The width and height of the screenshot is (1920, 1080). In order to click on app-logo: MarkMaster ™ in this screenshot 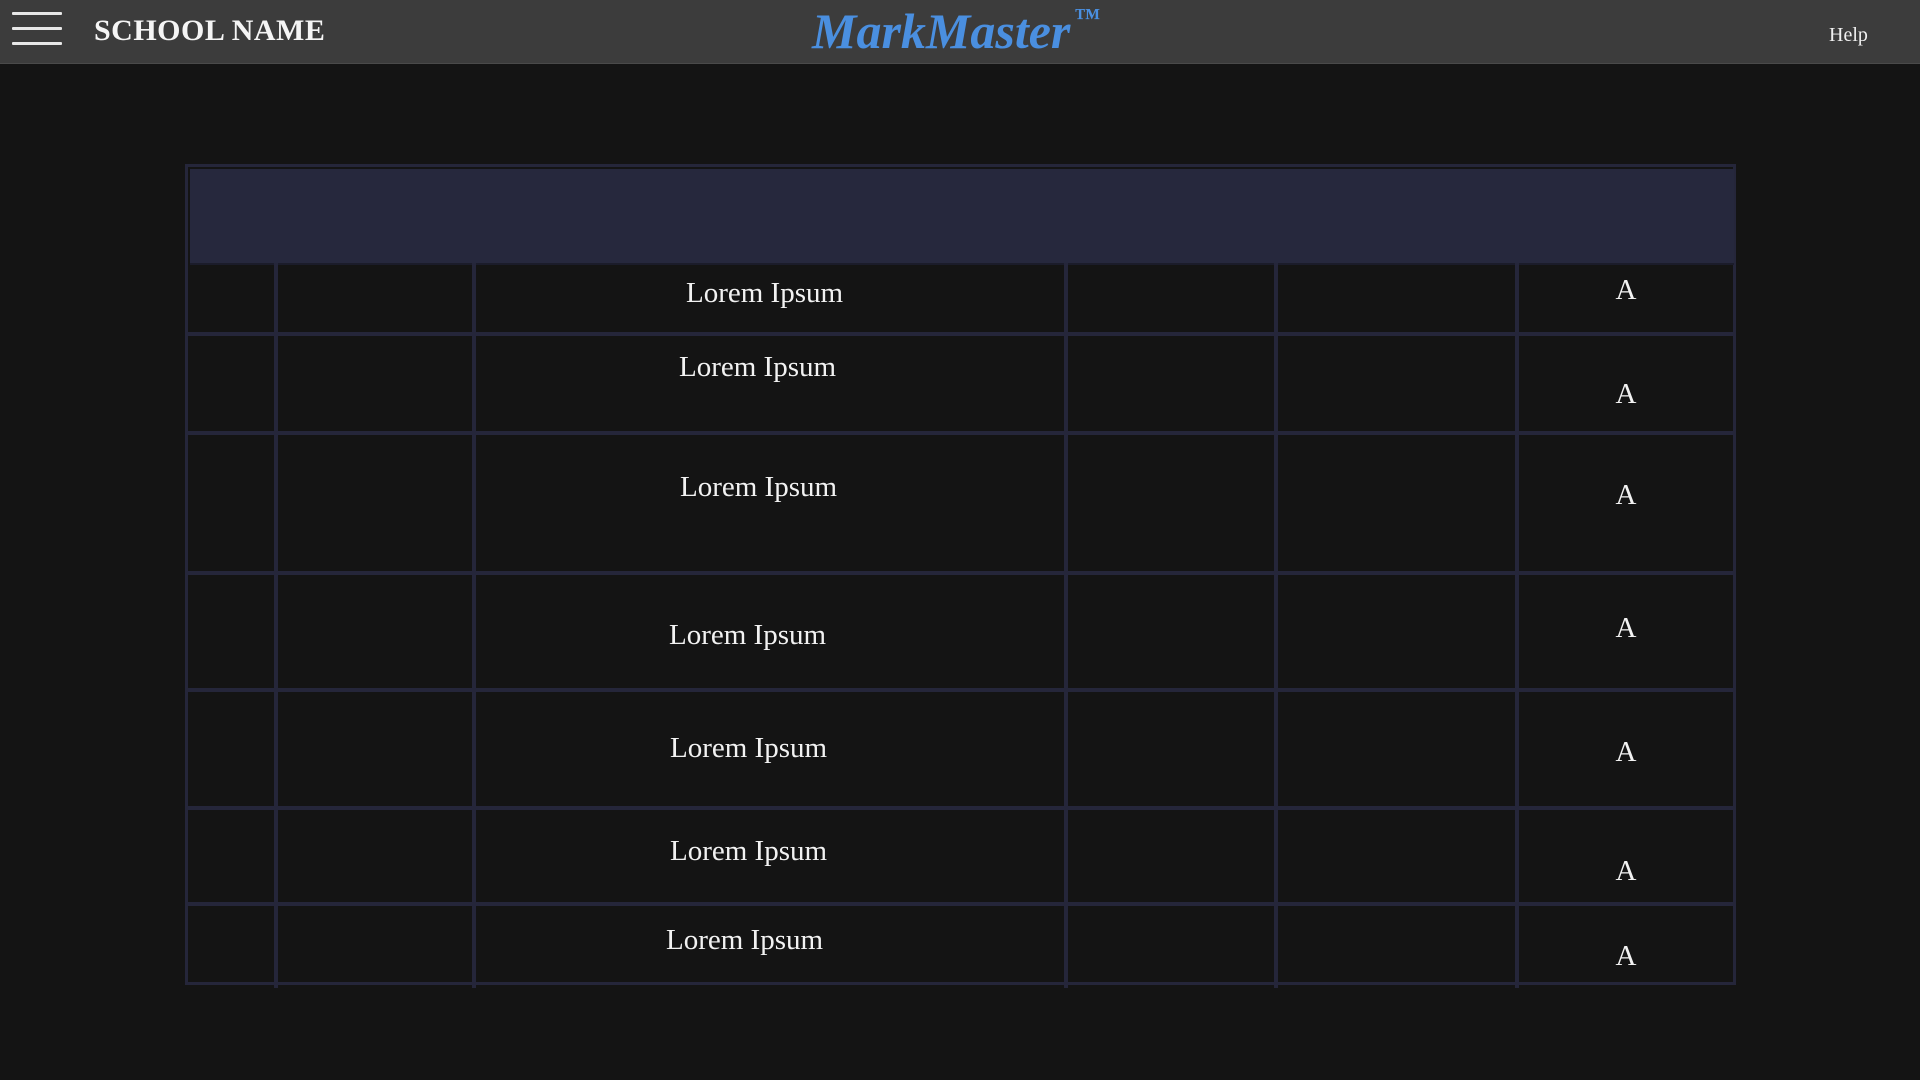, I will do `click(956, 31)`.